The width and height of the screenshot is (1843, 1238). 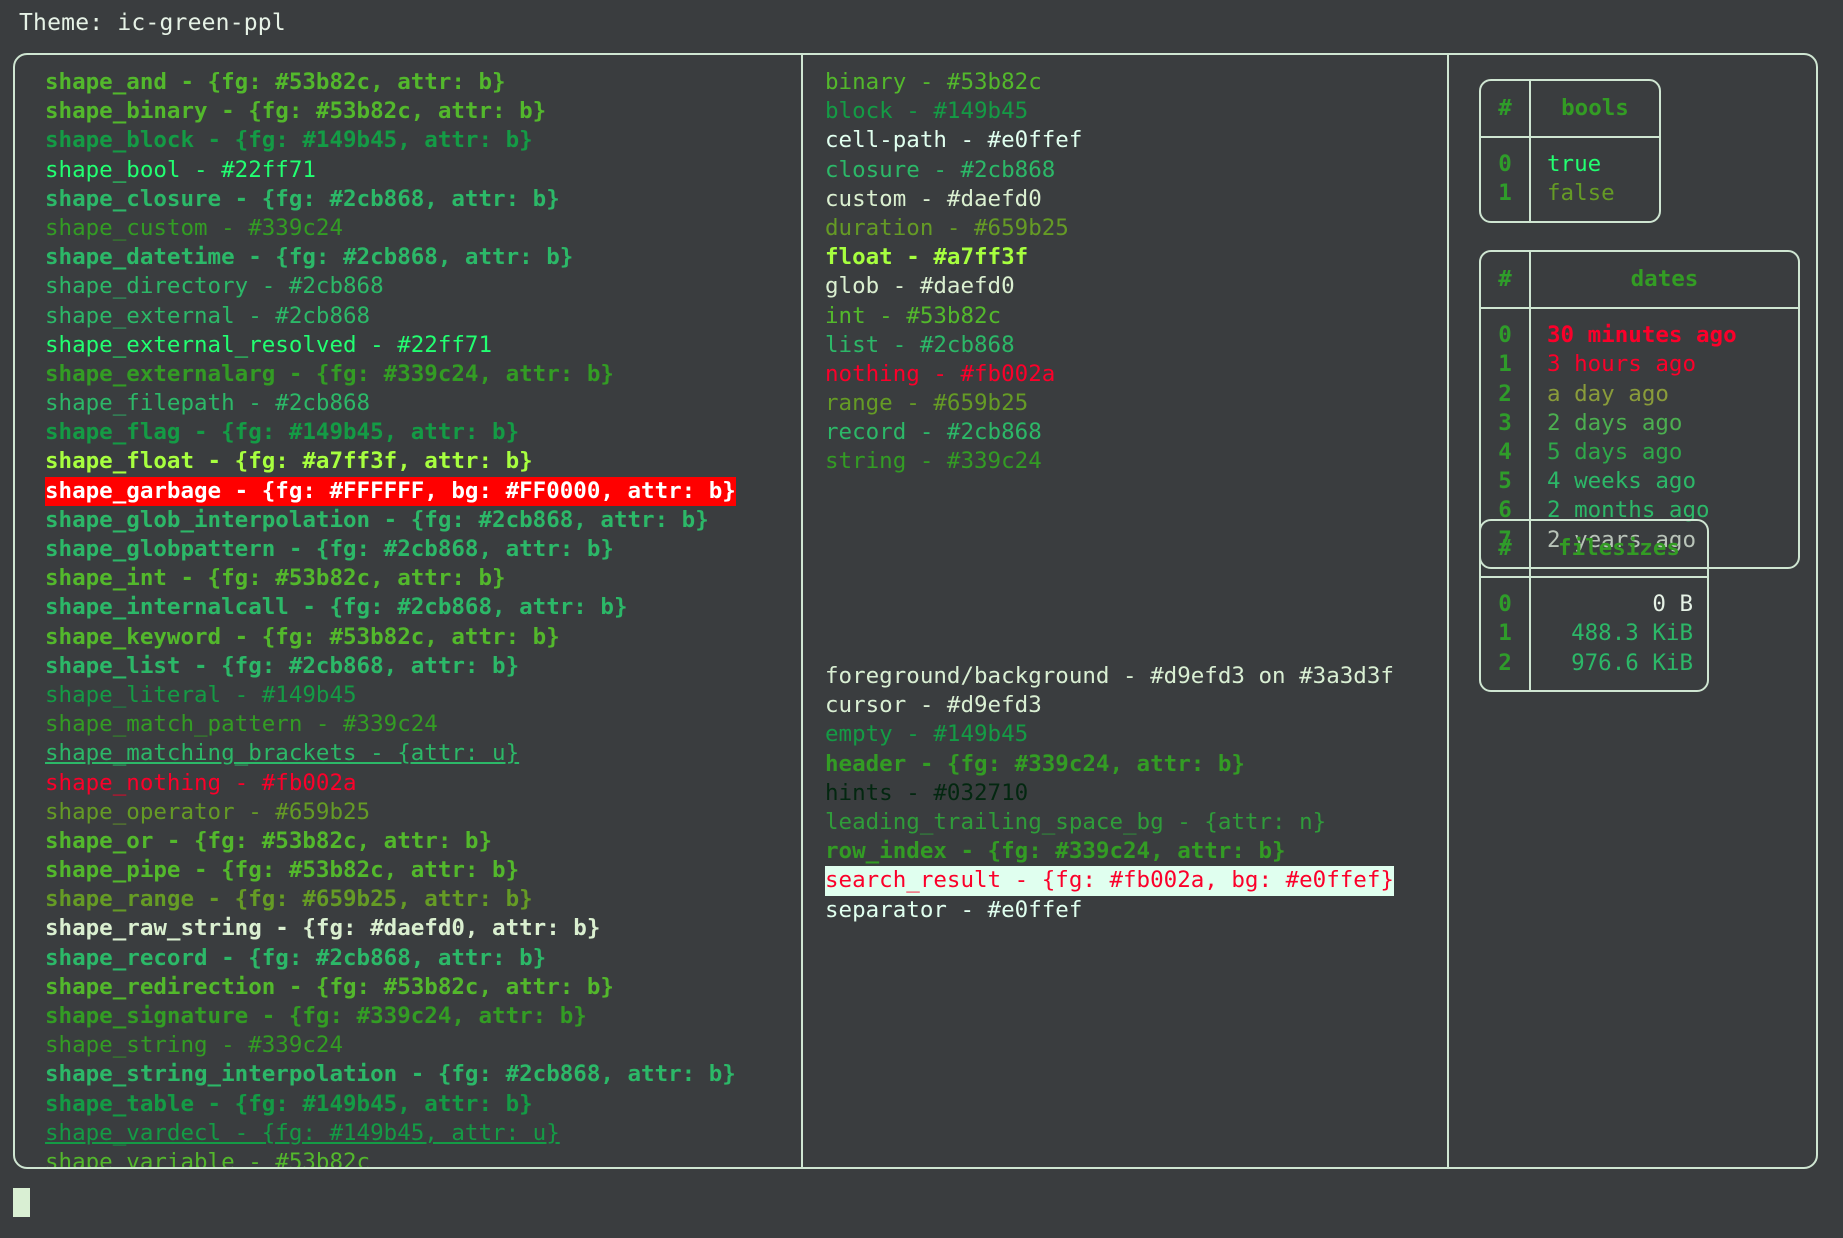 I want to click on shape-line: shape_record - {fg: #2cb868, attr: b}, so click(x=296, y=957).